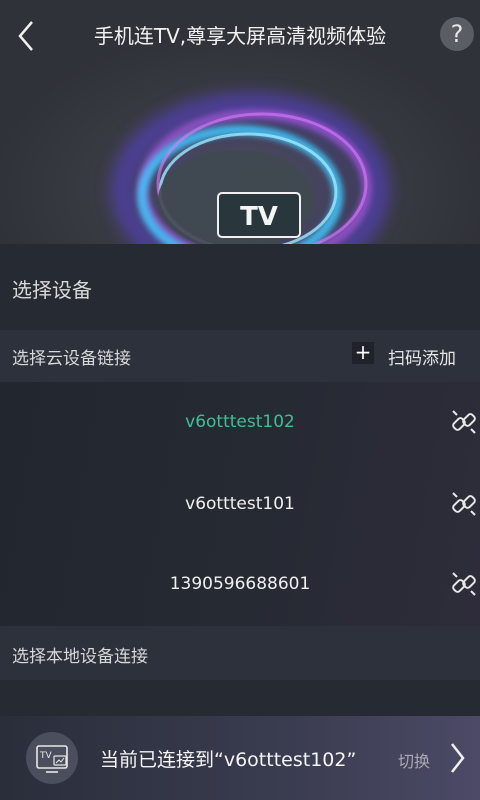  What do you see at coordinates (52, 290) in the screenshot?
I see `section-title: 选择设备` at bounding box center [52, 290].